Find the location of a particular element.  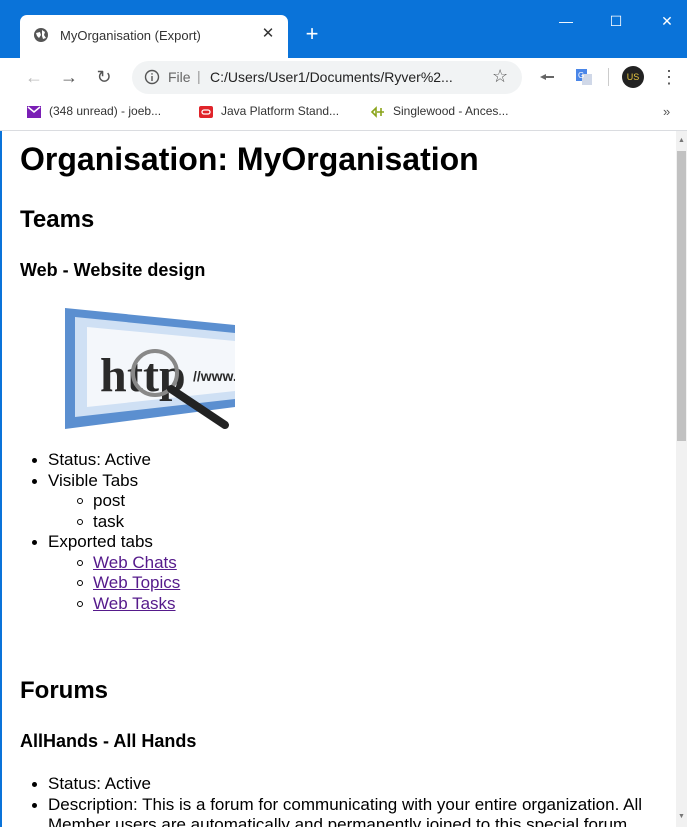

visible-tab-post: post is located at coordinates (376, 501).